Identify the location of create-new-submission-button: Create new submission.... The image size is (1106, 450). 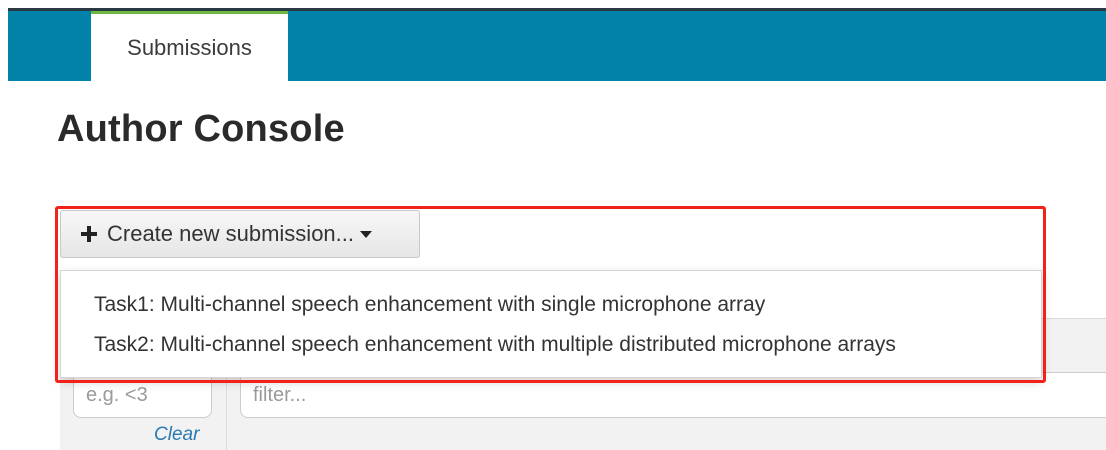
(240, 234).